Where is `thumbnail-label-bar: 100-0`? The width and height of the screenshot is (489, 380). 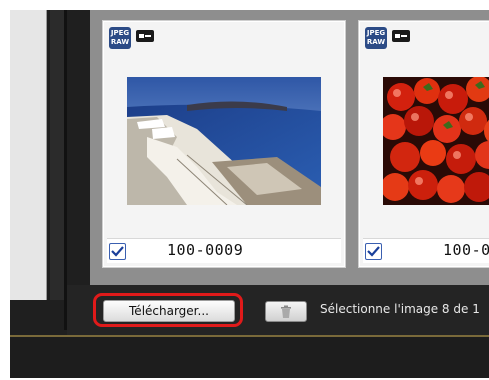
thumbnail-label-bar: 100-0 is located at coordinates (426, 250).